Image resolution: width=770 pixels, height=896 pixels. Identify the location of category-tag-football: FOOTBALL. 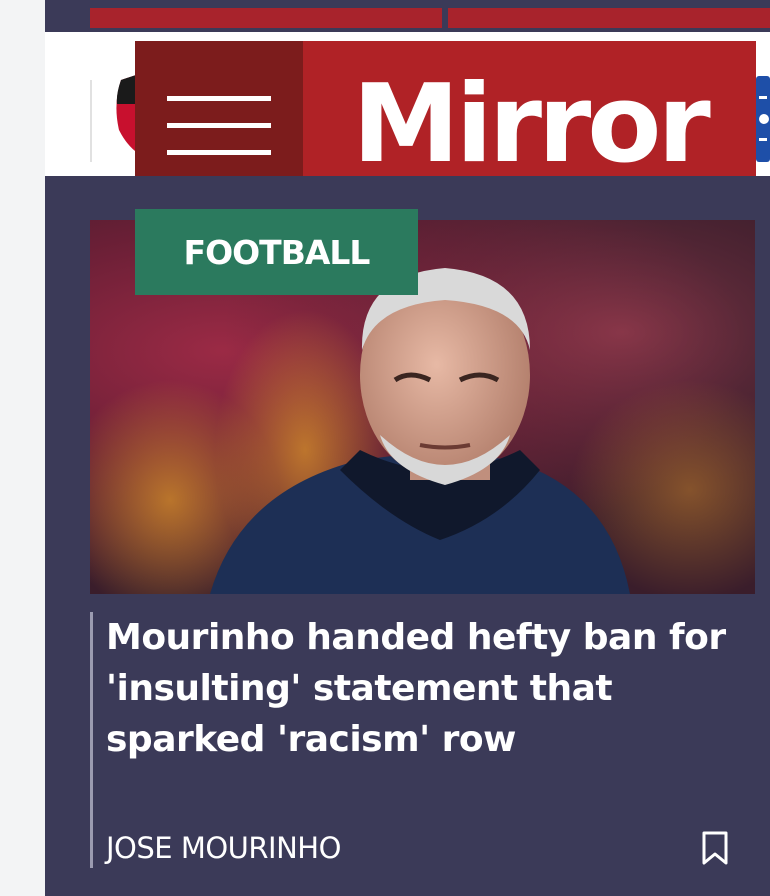
(276, 252).